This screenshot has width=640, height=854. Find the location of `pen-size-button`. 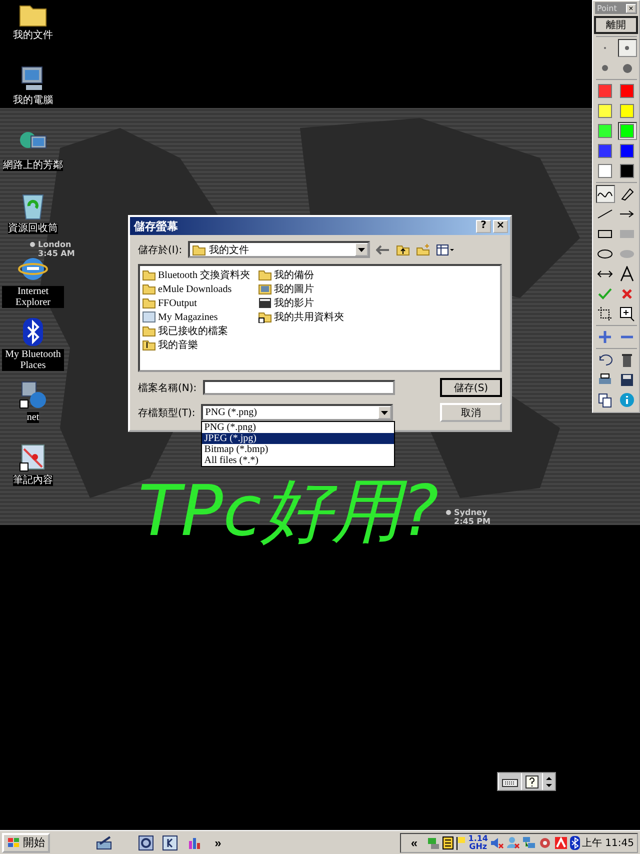

pen-size-button is located at coordinates (627, 48).